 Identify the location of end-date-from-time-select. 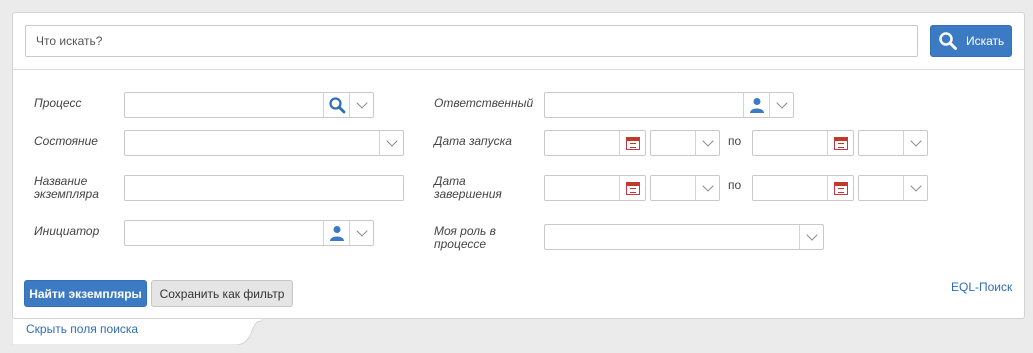
(685, 188).